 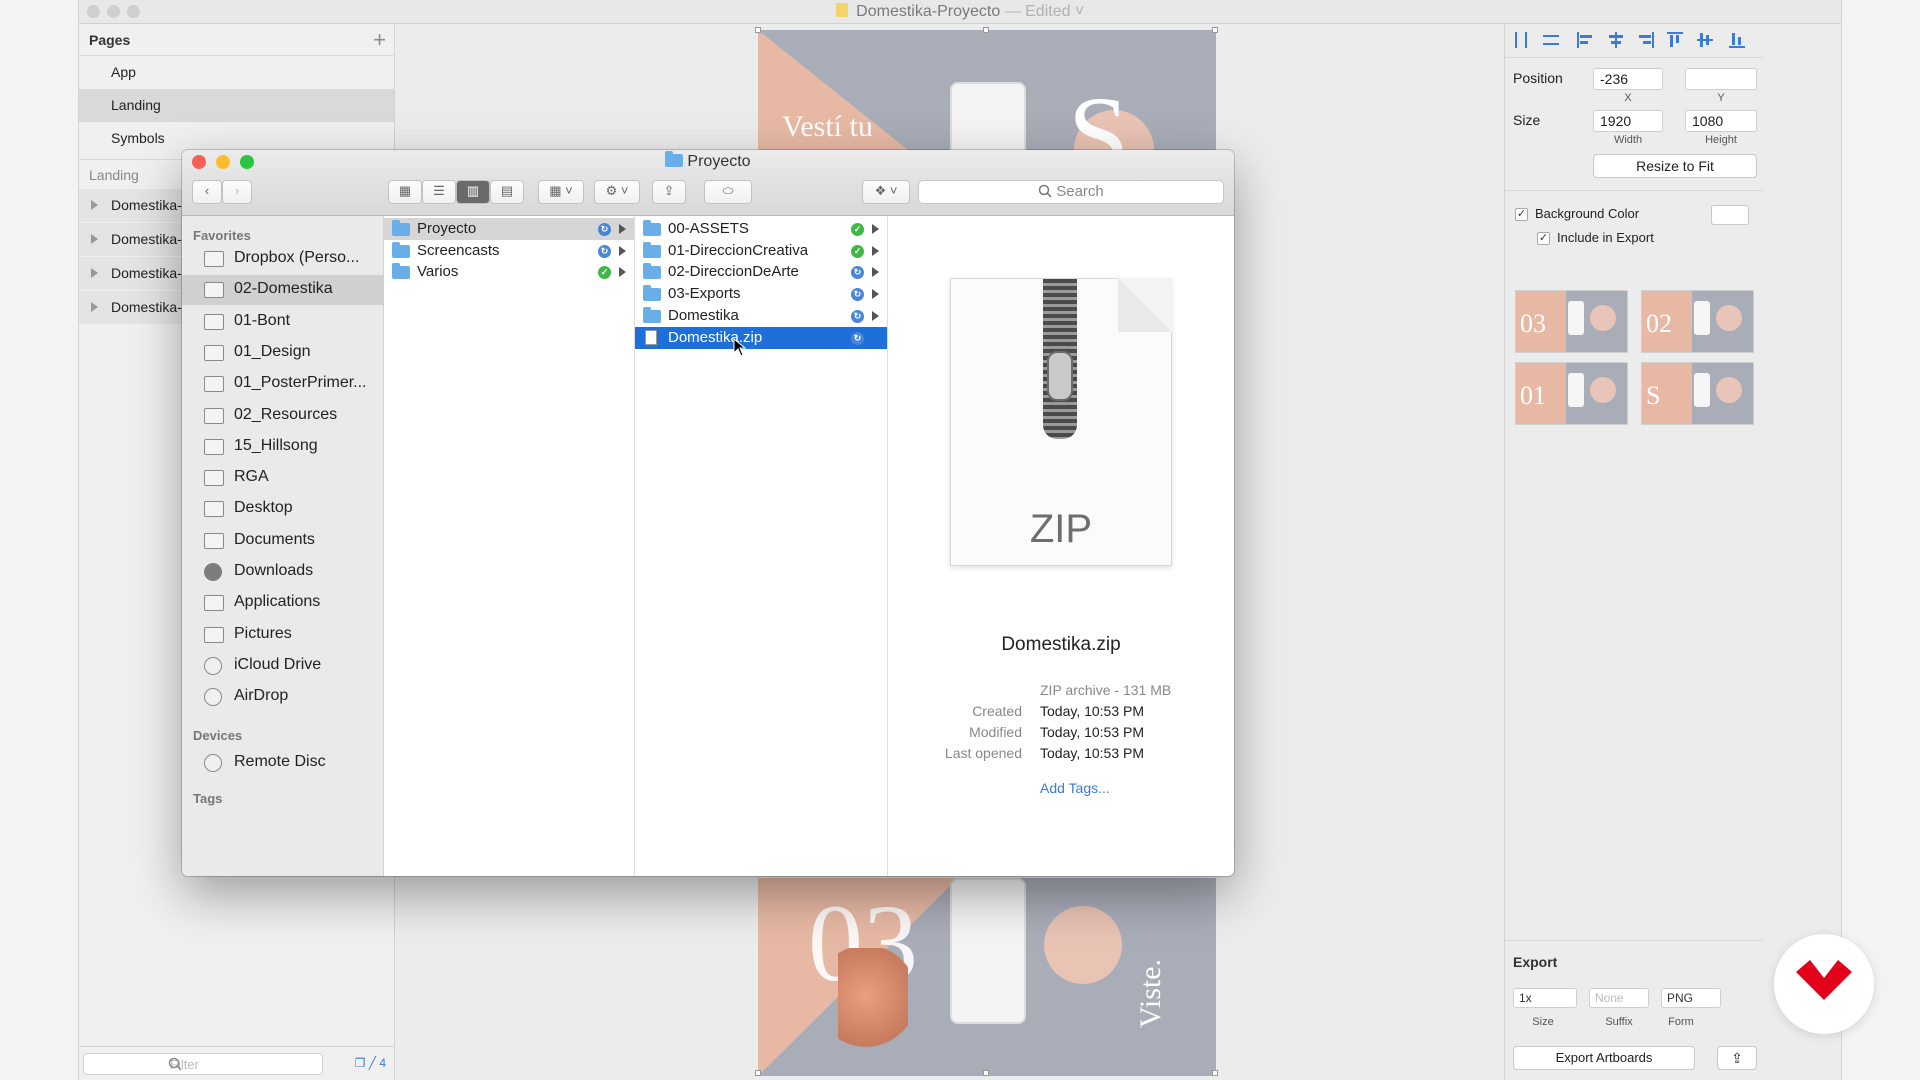 What do you see at coordinates (761, 294) in the screenshot?
I see `list-item: 03-Exports ↻` at bounding box center [761, 294].